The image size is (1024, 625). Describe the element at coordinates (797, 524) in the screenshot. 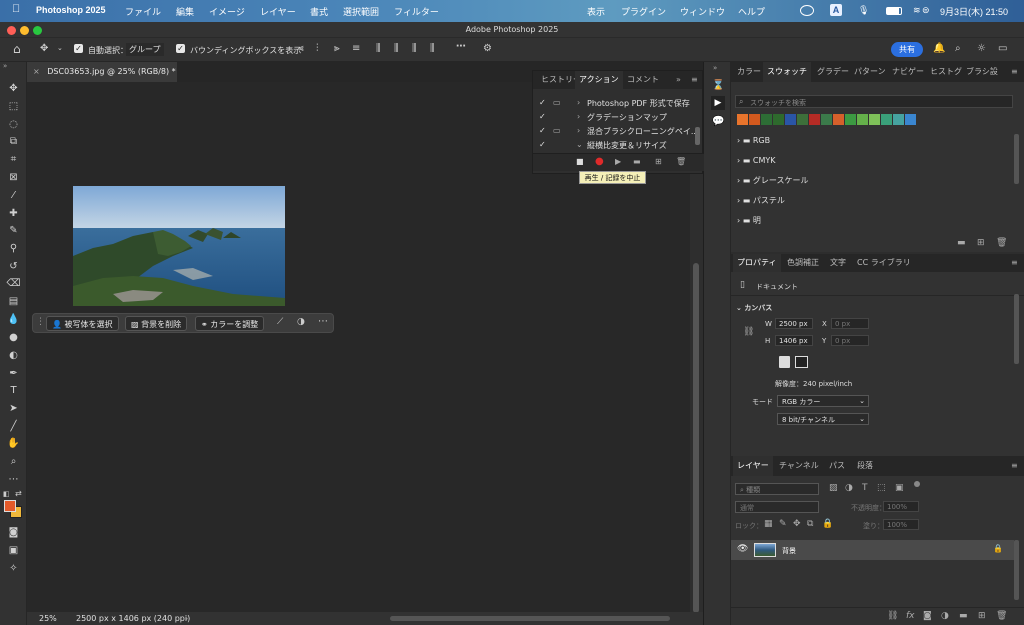

I see `lock-position-icon: ✥` at that location.